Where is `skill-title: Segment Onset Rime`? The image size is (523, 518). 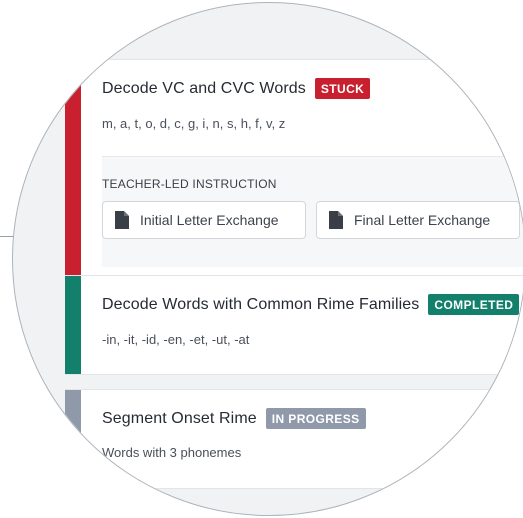 skill-title: Segment Onset Rime is located at coordinates (179, 418).